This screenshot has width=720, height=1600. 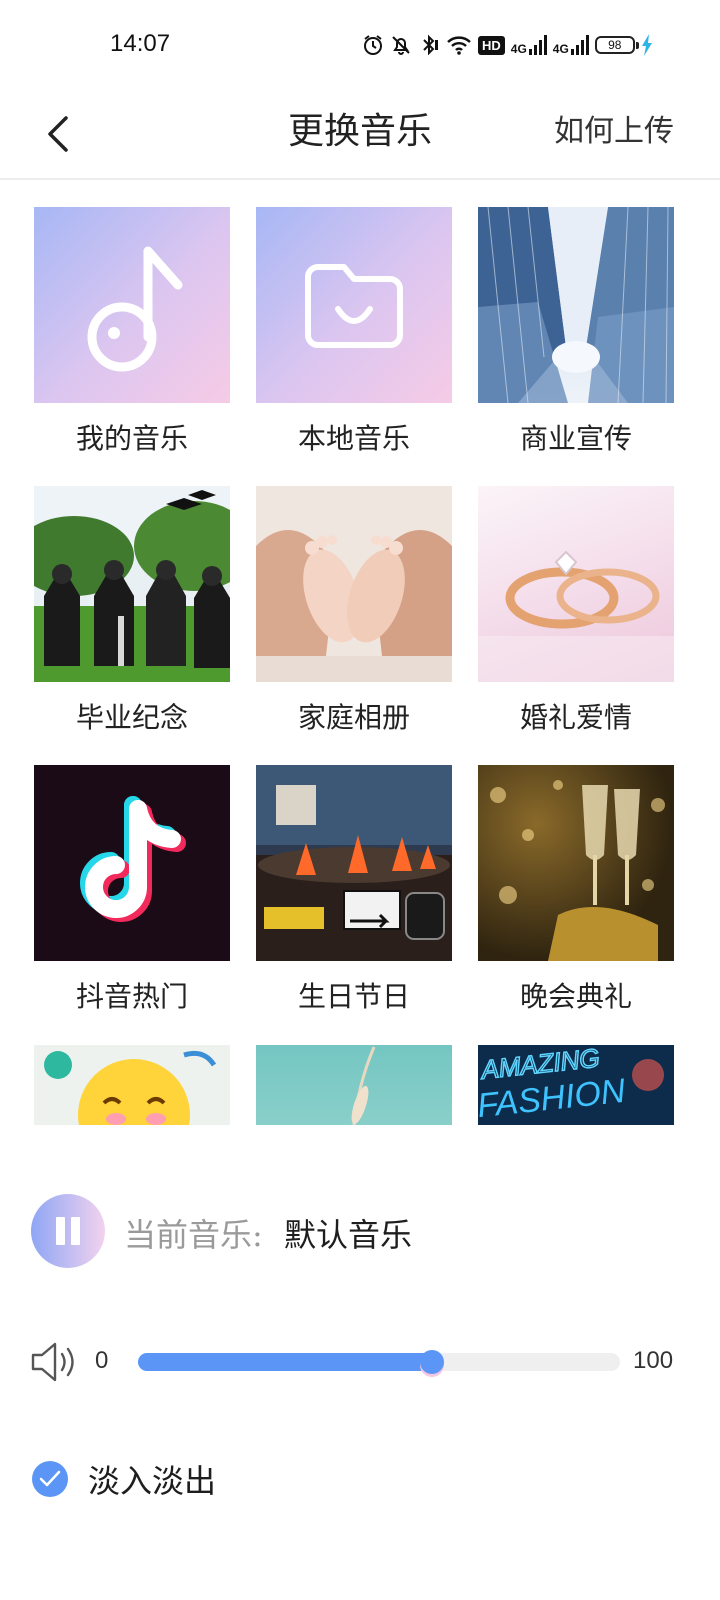 I want to click on category-douyin-hot: 抖音热门, so click(x=132, y=889).